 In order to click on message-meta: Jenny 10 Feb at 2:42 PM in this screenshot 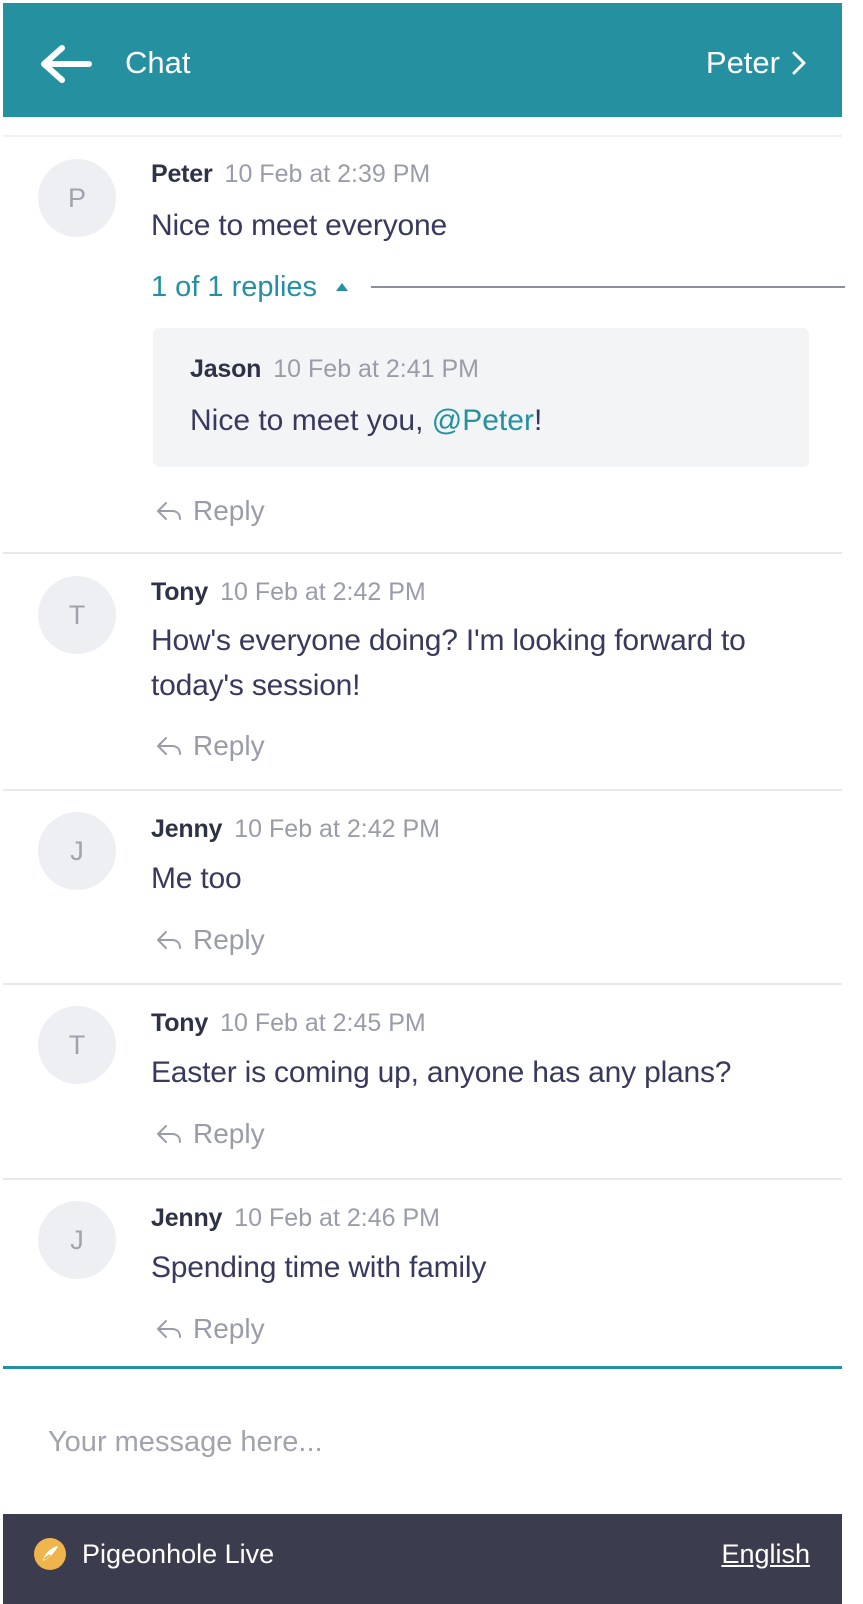, I will do `click(295, 829)`.